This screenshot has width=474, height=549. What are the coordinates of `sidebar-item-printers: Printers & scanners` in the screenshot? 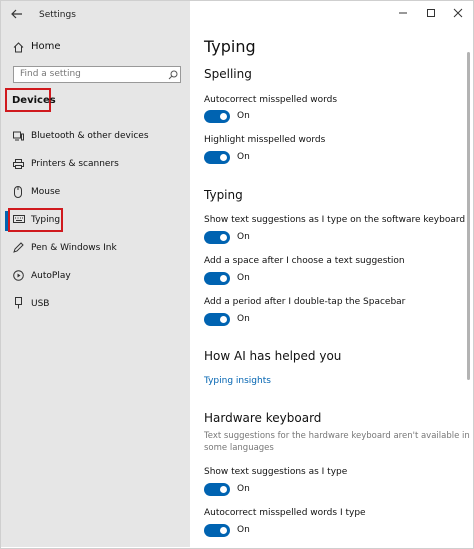 It's located at (75, 164).